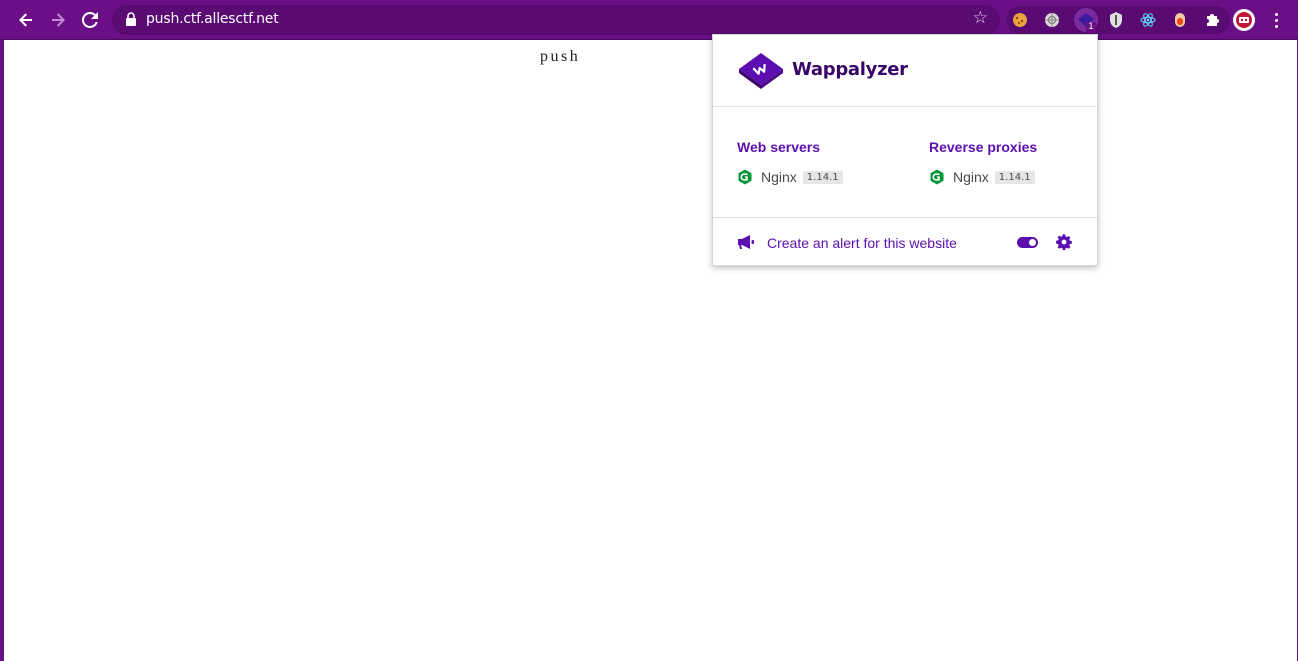 This screenshot has height=661, width=1298. I want to click on category-reverse-proxies: Reverse proxies Nginx 1.14.1, so click(983, 162).